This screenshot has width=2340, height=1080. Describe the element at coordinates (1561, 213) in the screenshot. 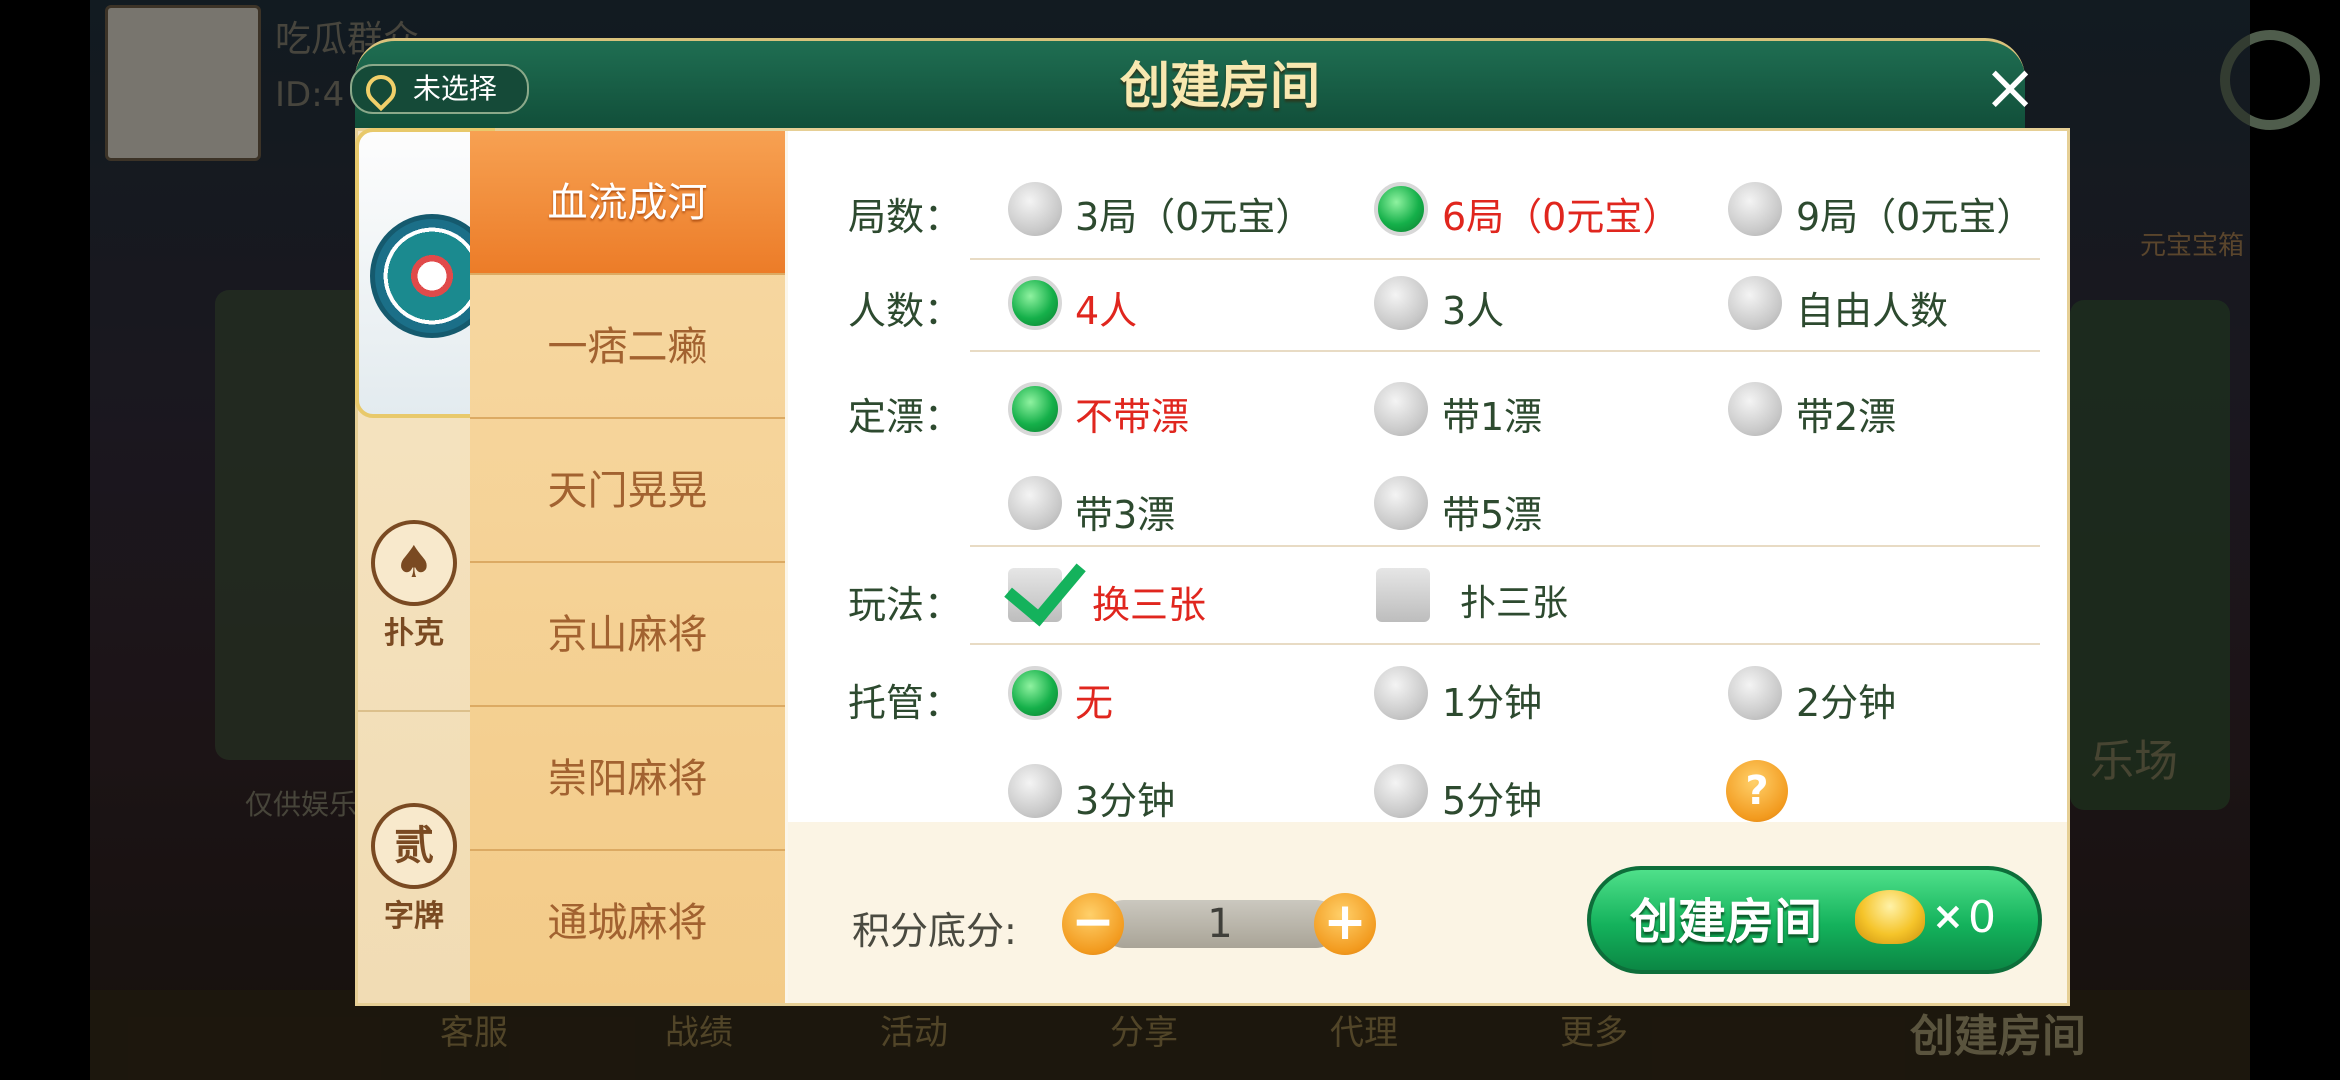

I see `rounds-option-6: 6局（0元宝）` at that location.